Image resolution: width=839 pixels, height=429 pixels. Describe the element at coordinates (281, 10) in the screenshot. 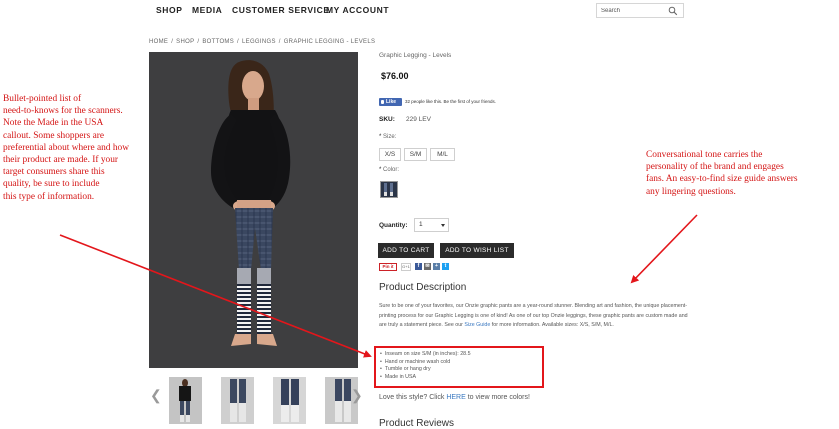

I see `nav-customer-service: CUSTOMER SERVICE` at that location.